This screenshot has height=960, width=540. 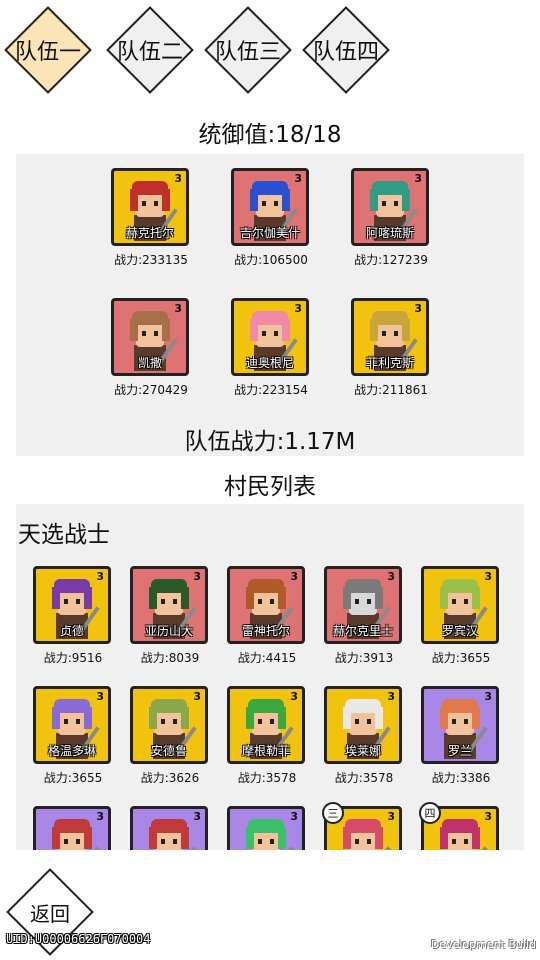 I want to click on villager-card: 3 罗兰战力:3386, so click(x=461, y=736).